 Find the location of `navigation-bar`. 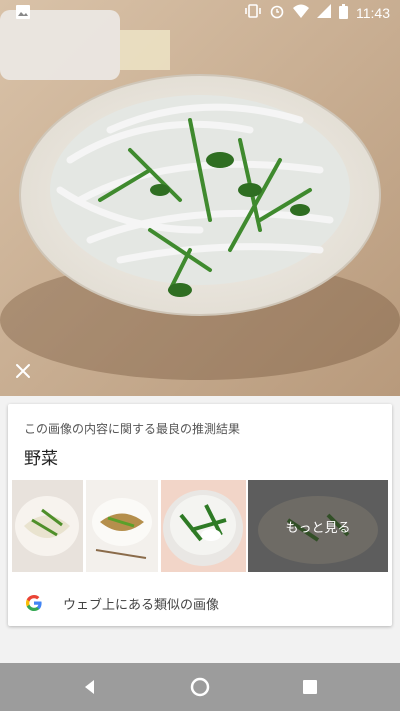

navigation-bar is located at coordinates (200, 687).